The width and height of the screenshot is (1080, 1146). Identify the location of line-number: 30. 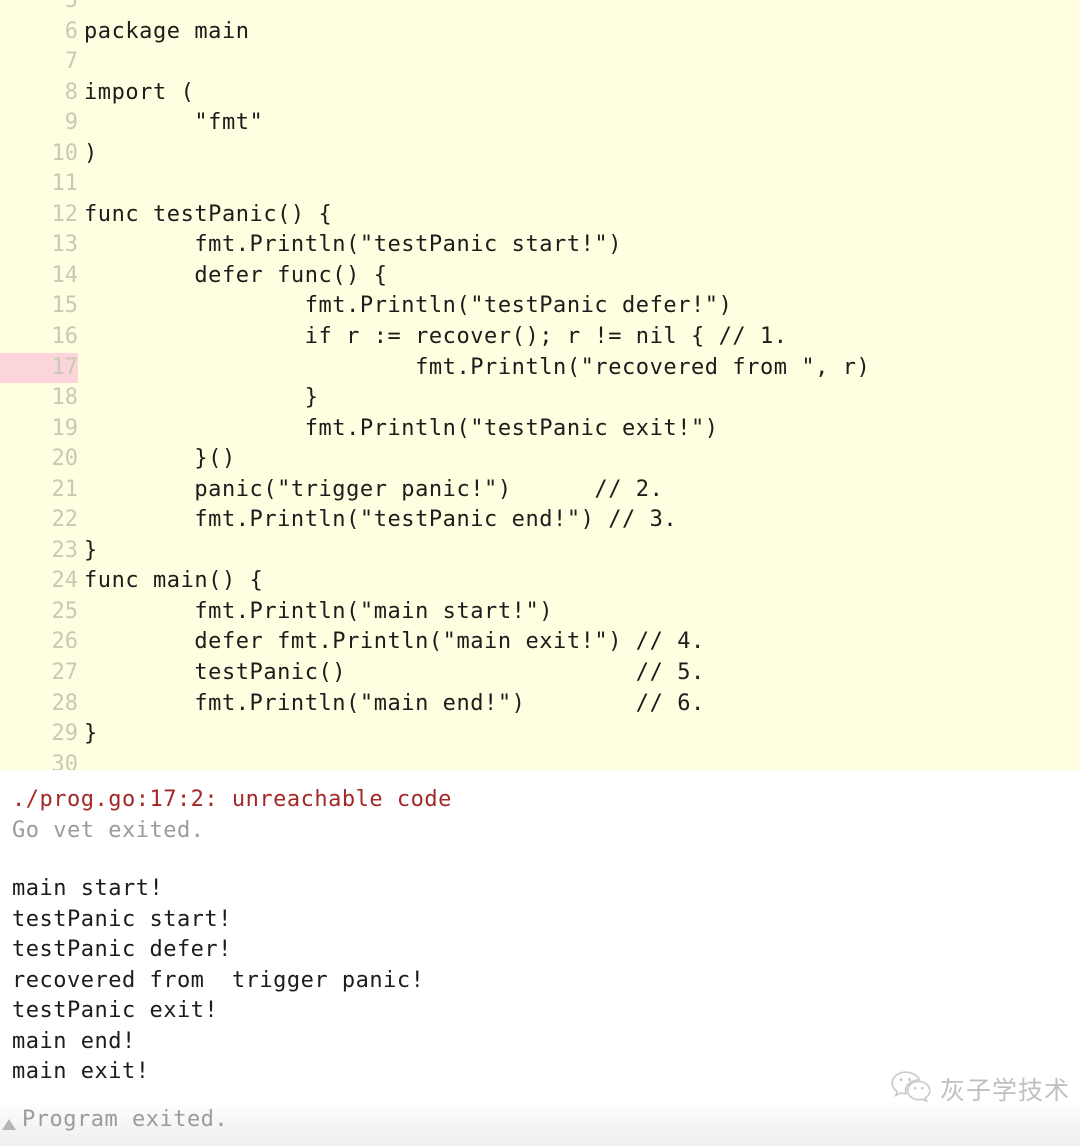
(65, 760).